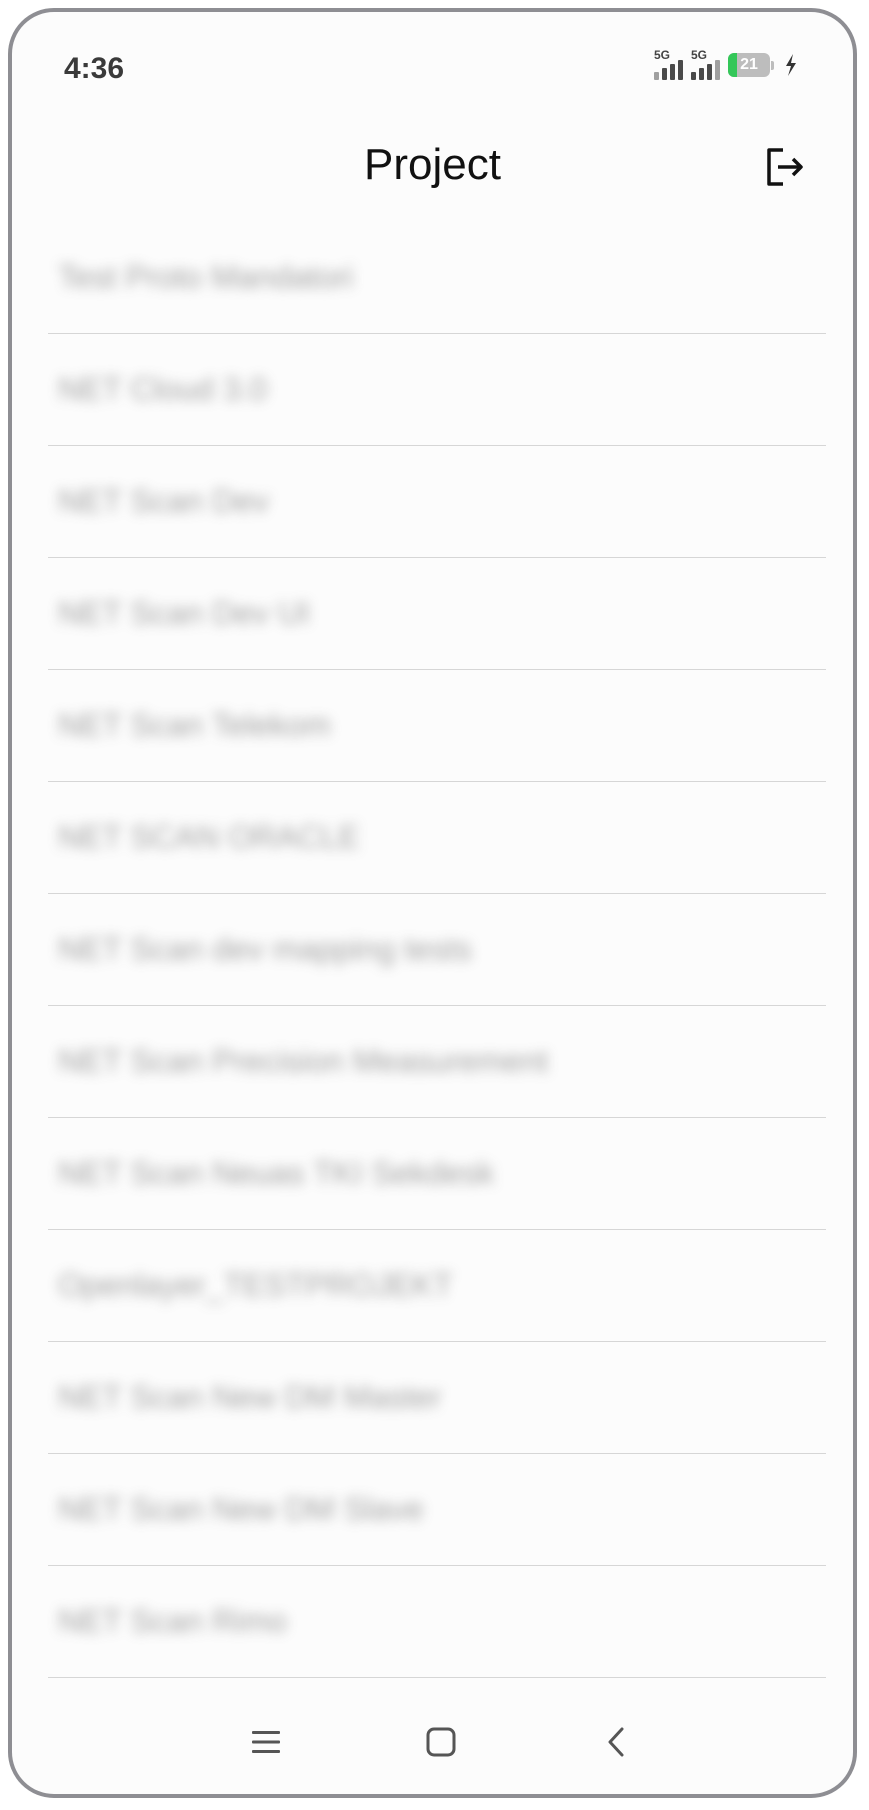 Image resolution: width=869 pixels, height=1810 pixels. I want to click on page-title: Project, so click(432, 164).